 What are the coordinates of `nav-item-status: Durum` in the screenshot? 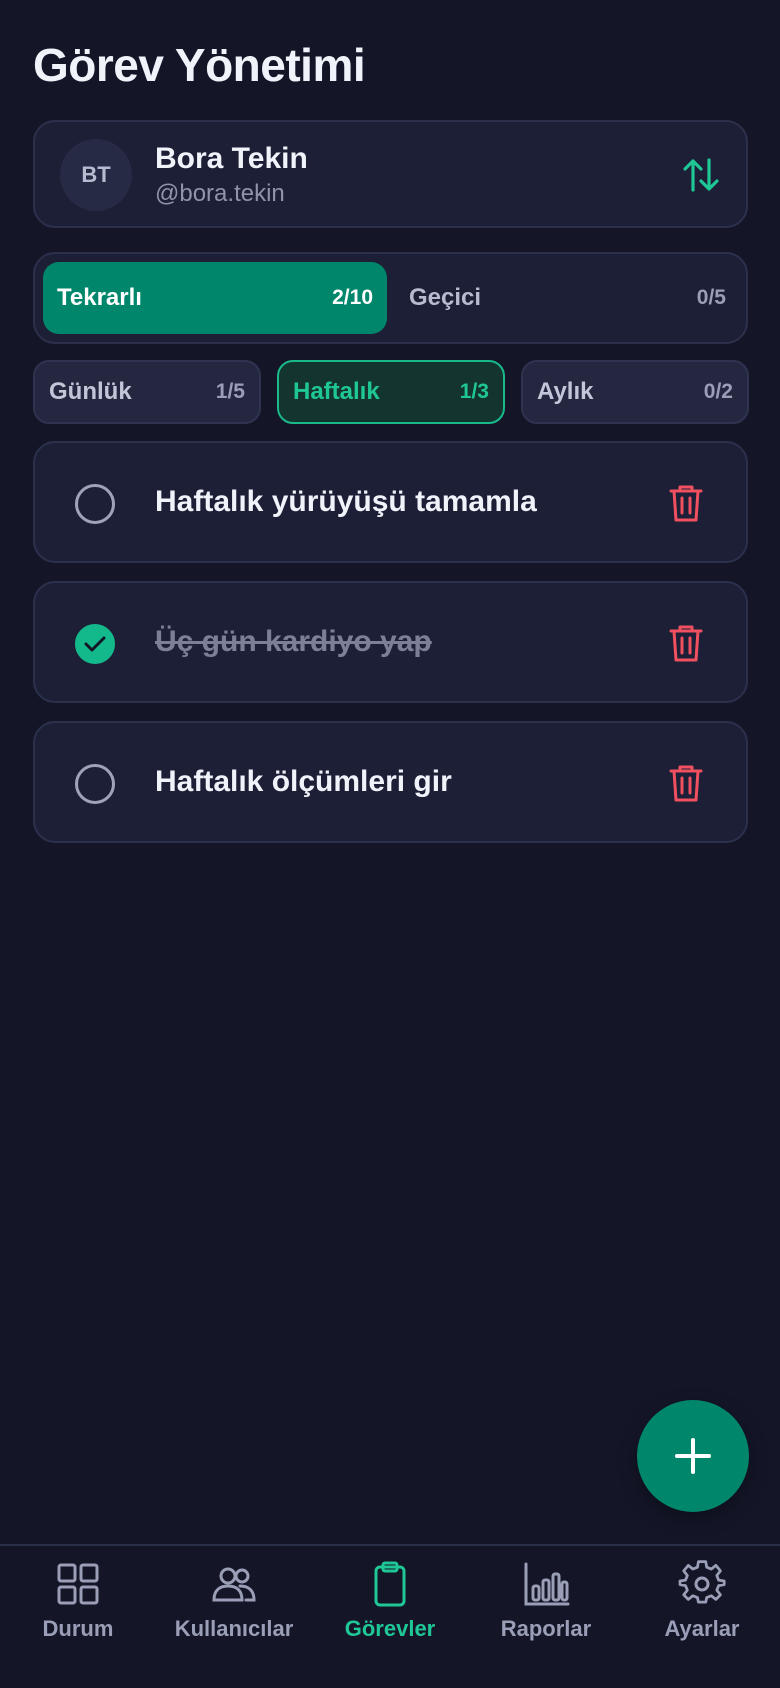 It's located at (78, 1610).